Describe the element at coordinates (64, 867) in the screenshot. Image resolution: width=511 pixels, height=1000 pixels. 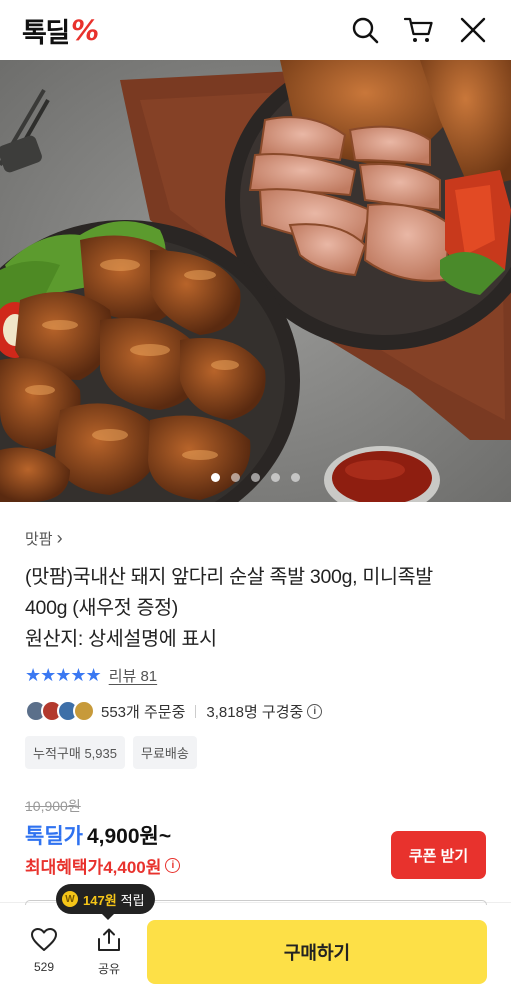
I see `max-benefit-label: 최대혜택가` at that location.